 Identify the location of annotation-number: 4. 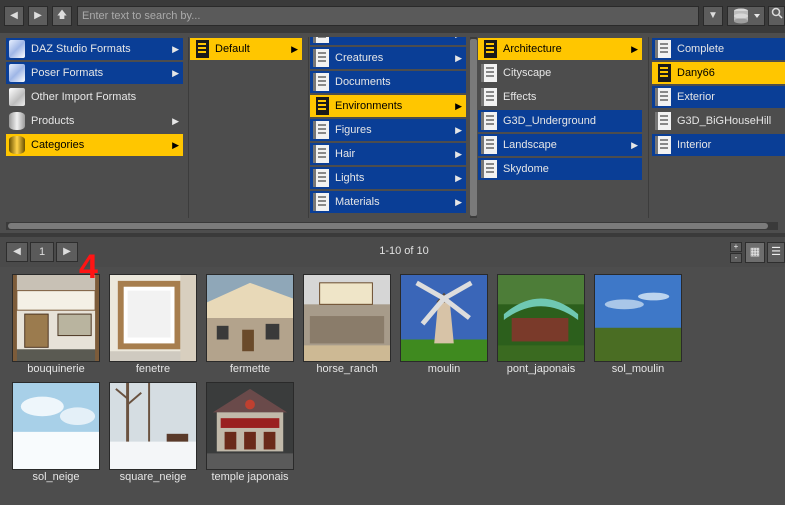
(88, 267).